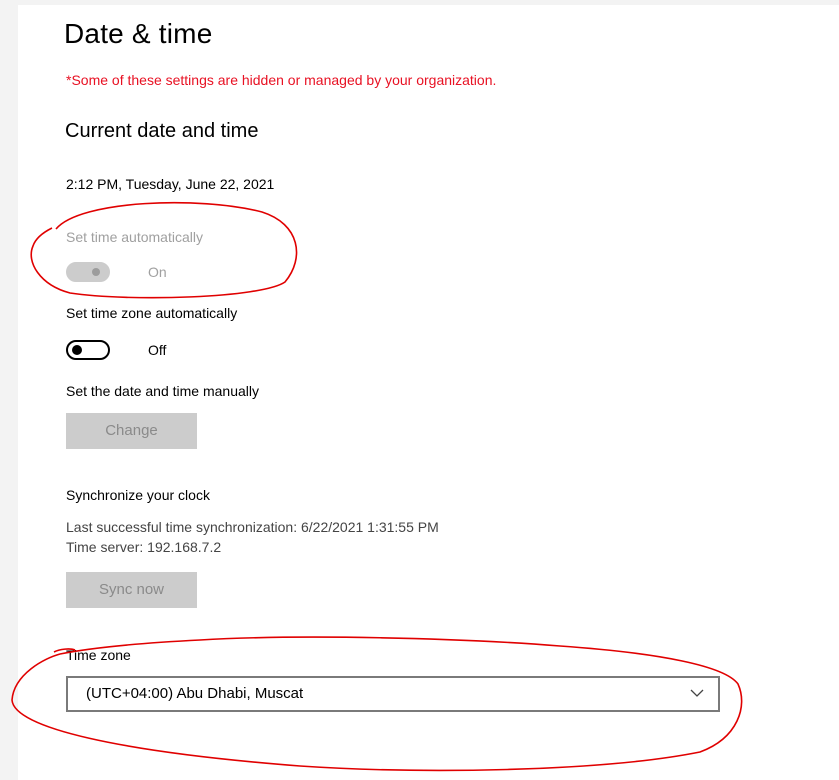 The width and height of the screenshot is (839, 780). What do you see at coordinates (131, 431) in the screenshot?
I see `change-button: Change` at bounding box center [131, 431].